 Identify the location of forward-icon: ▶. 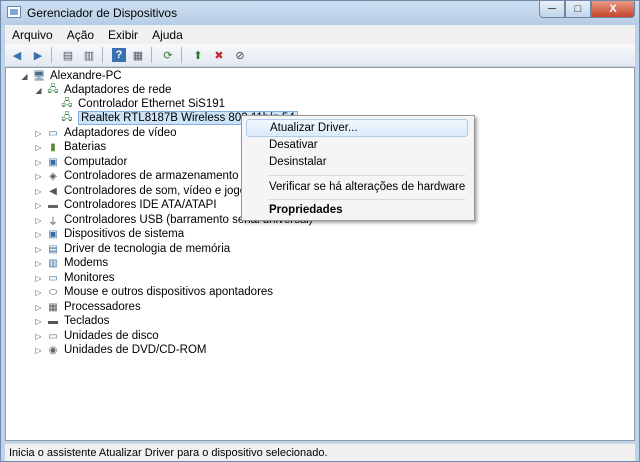
(38, 55).